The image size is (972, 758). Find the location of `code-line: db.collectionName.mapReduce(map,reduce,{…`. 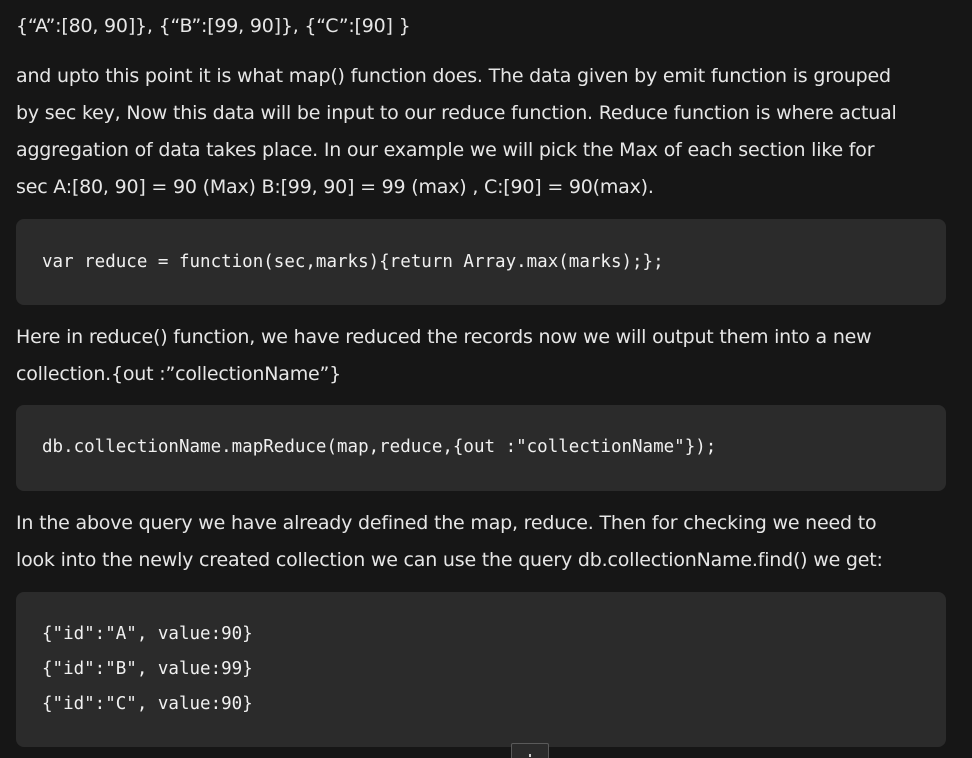

code-line: db.collectionName.mapReduce(map,reduce,{… is located at coordinates (379, 447).